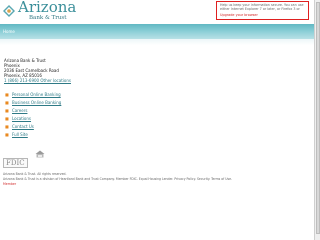 This screenshot has width=320, height=240. What do you see at coordinates (154, 135) in the screenshot?
I see `list-item: ■ Full Site` at bounding box center [154, 135].